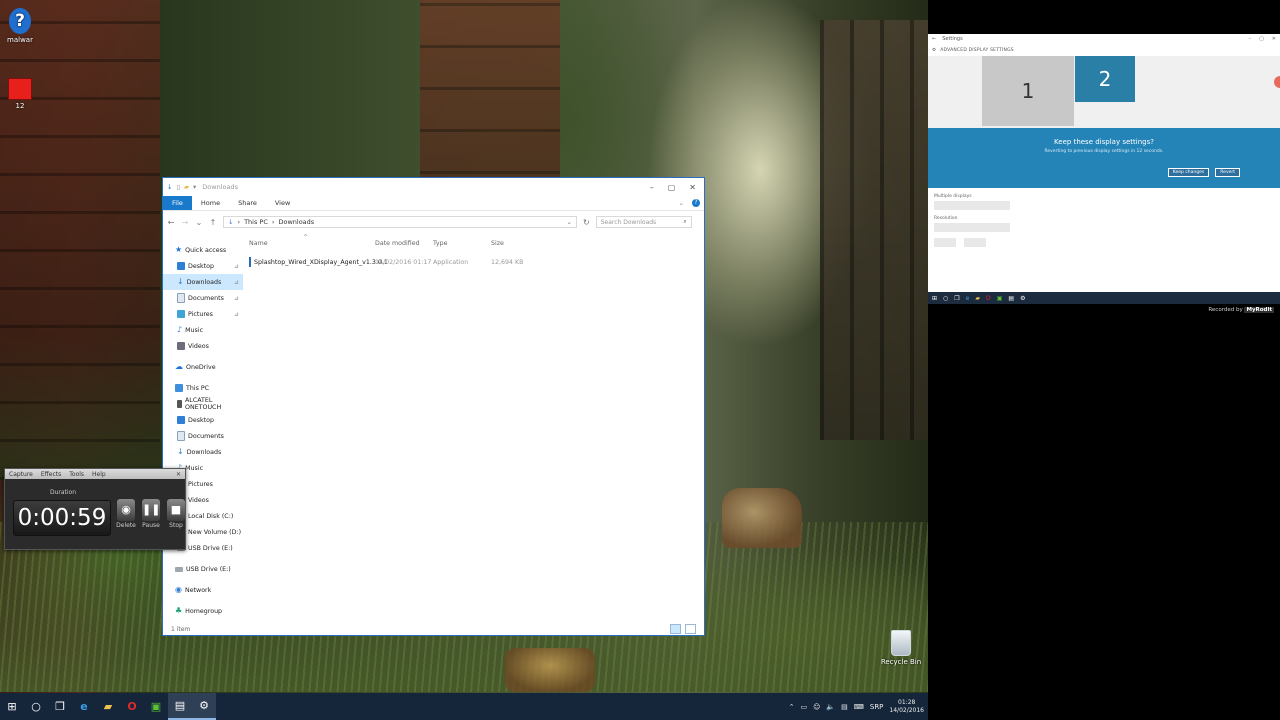  I want to click on column-header-date: Date modified, so click(404, 243).